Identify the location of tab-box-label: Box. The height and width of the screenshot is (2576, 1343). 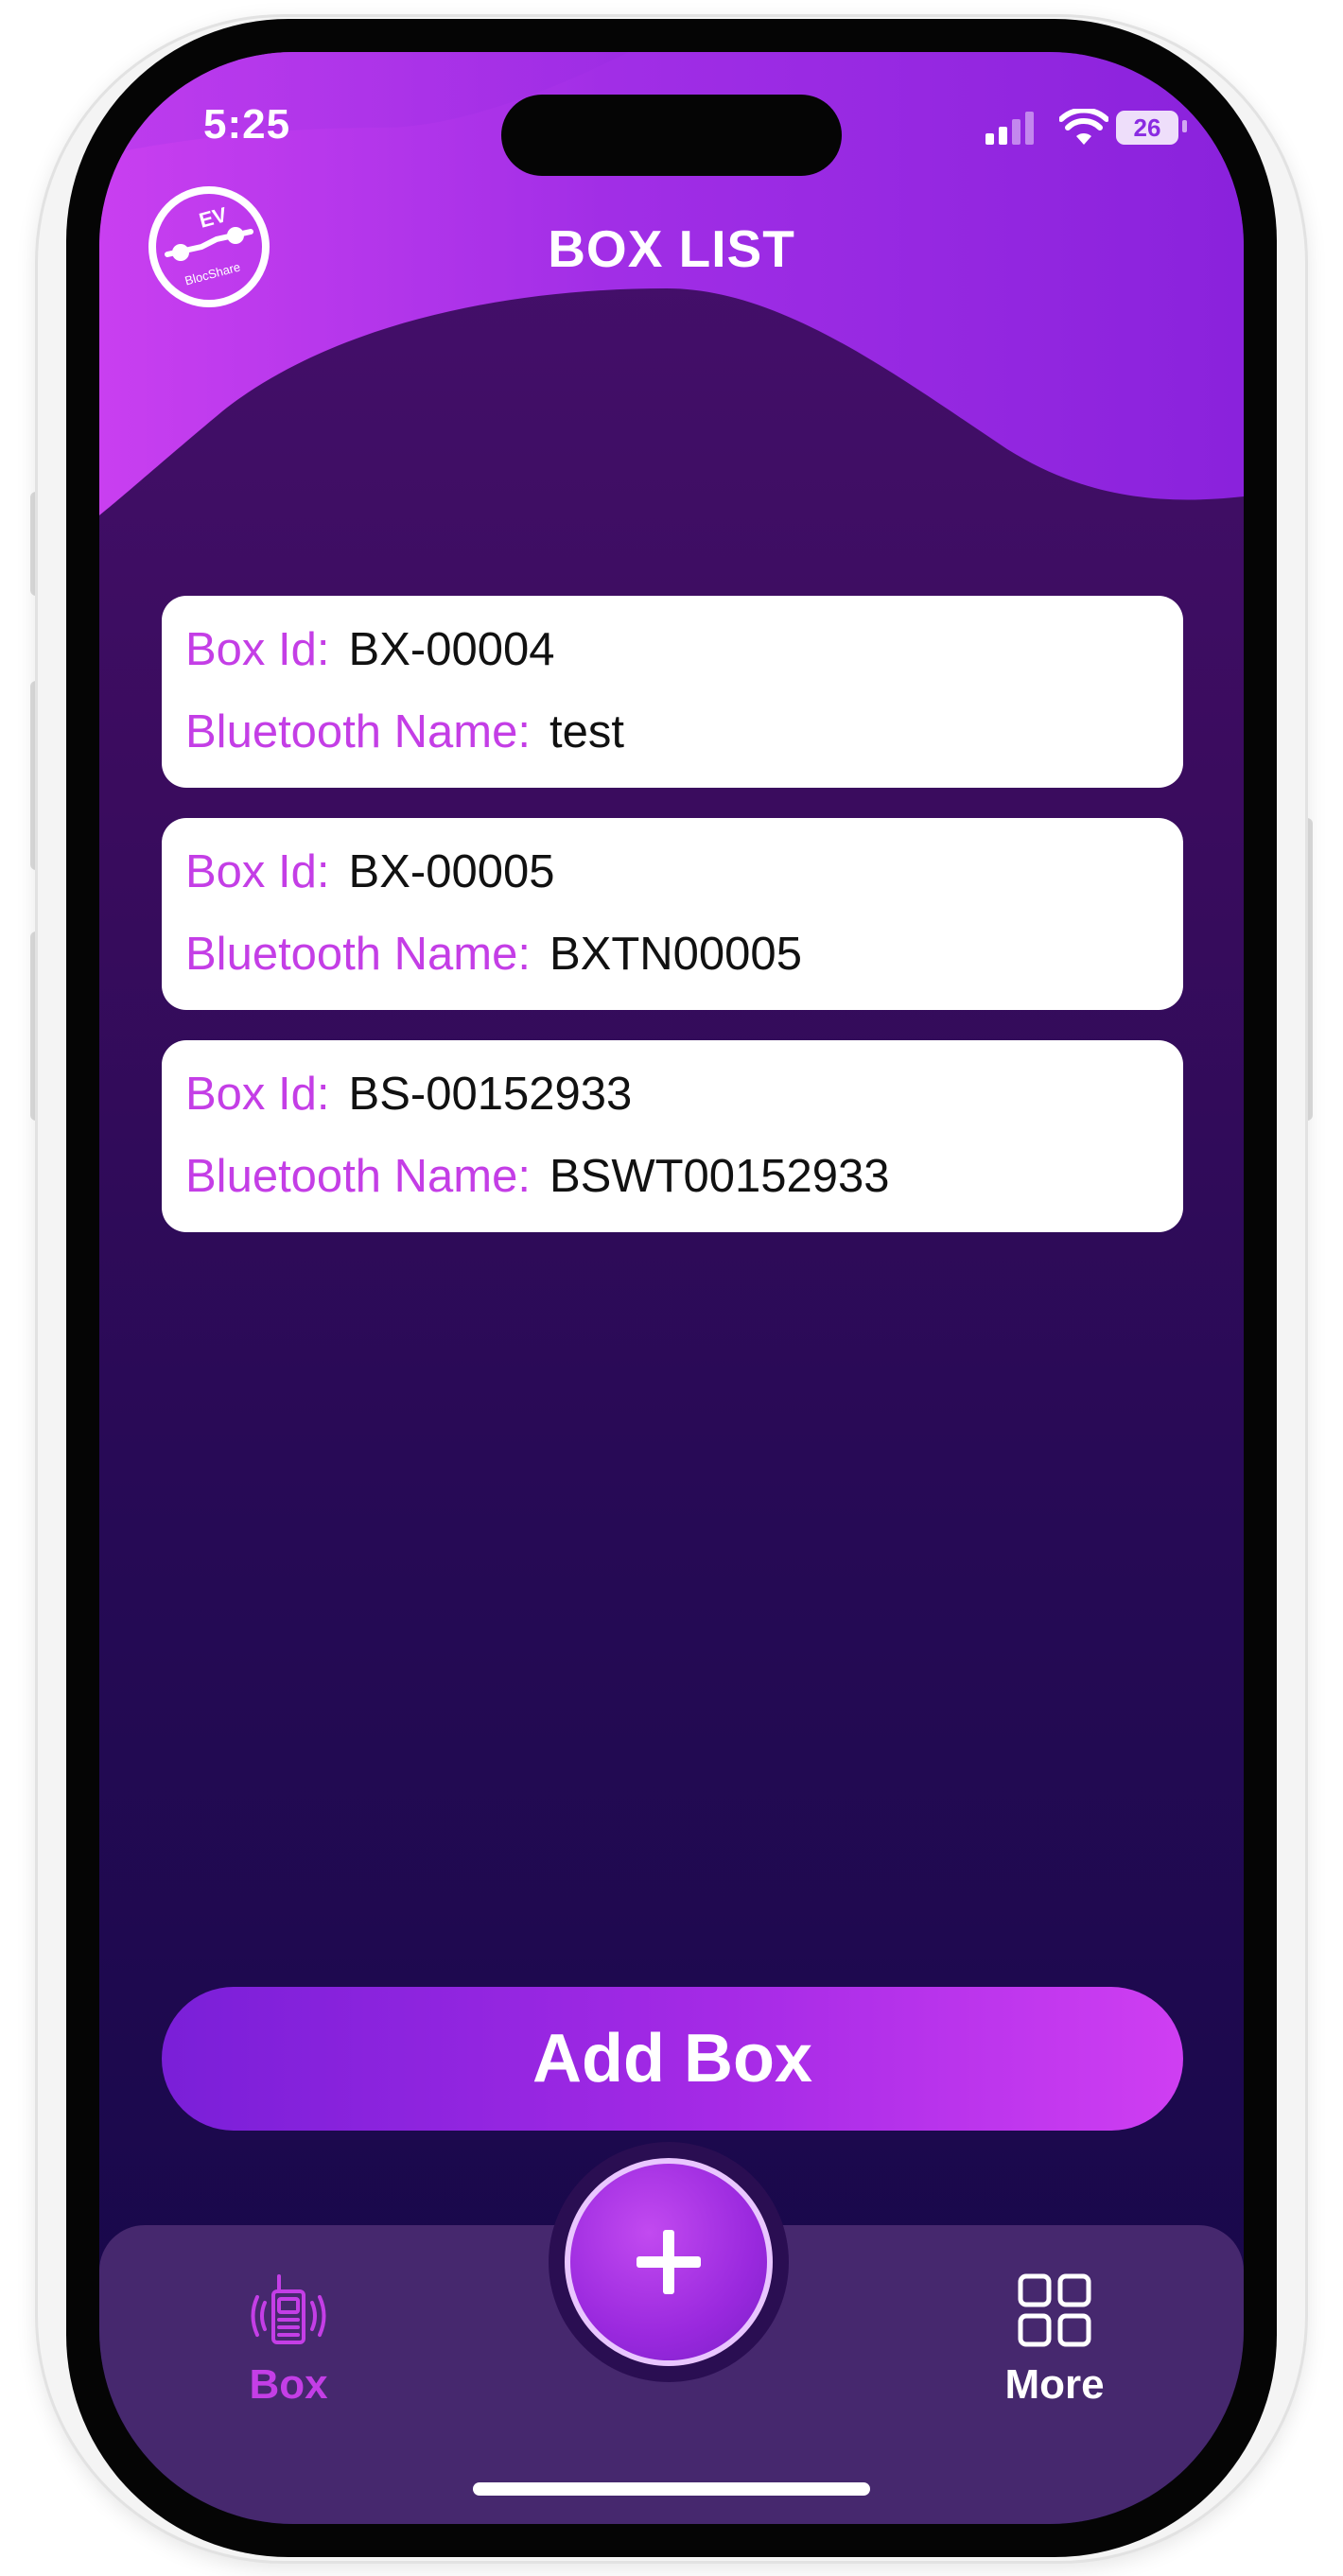
(288, 2384).